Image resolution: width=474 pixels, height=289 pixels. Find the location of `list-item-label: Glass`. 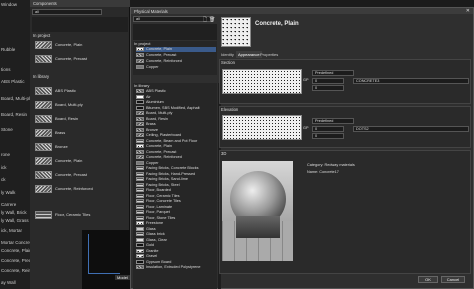

list-item-label: Glass is located at coordinates (151, 228).